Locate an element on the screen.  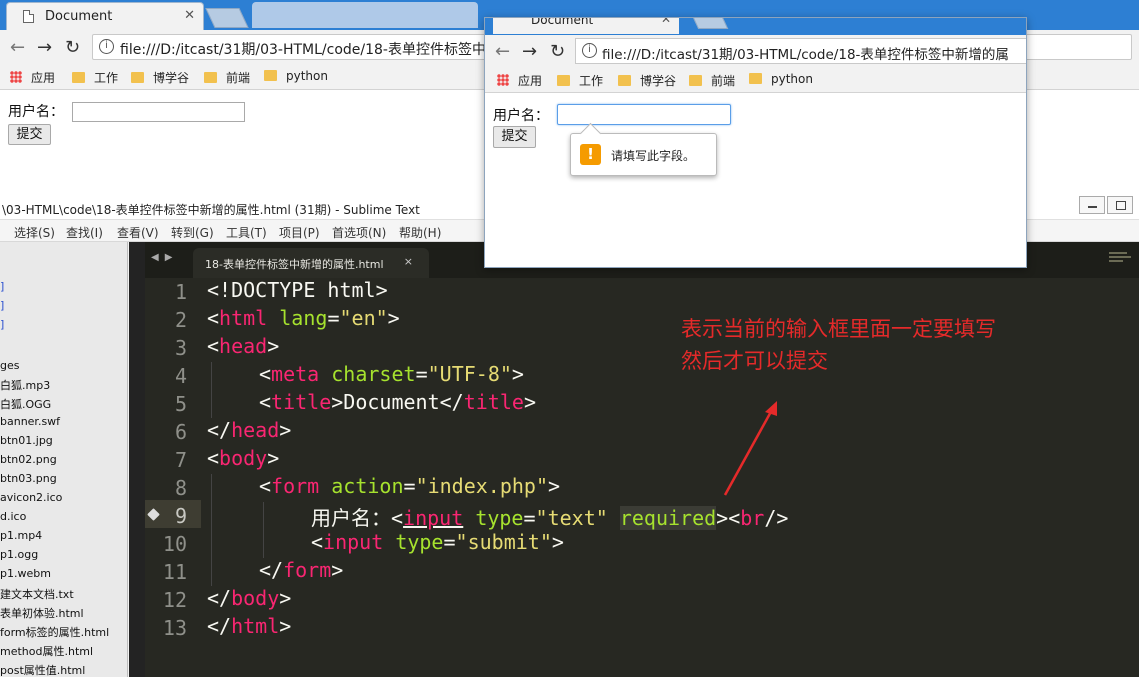
fg-info-icon: i is located at coordinates (589, 50).